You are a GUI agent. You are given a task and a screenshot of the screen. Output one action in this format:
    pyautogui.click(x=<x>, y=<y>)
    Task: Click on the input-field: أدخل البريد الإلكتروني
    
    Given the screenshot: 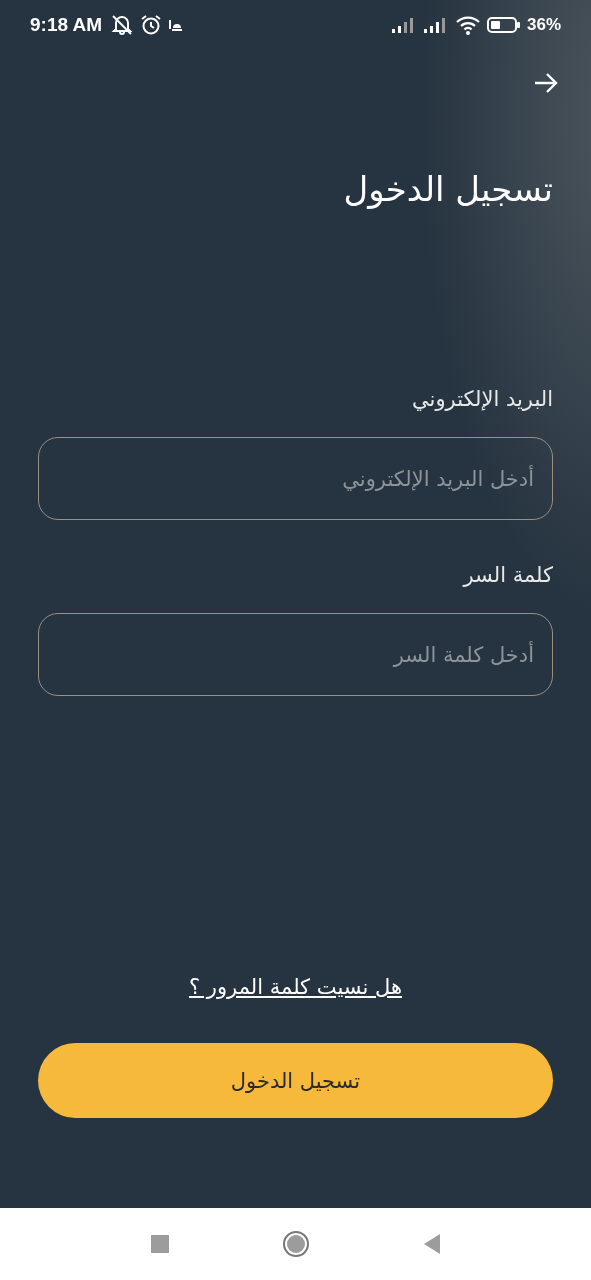 What is the action you would take?
    pyautogui.click(x=295, y=478)
    